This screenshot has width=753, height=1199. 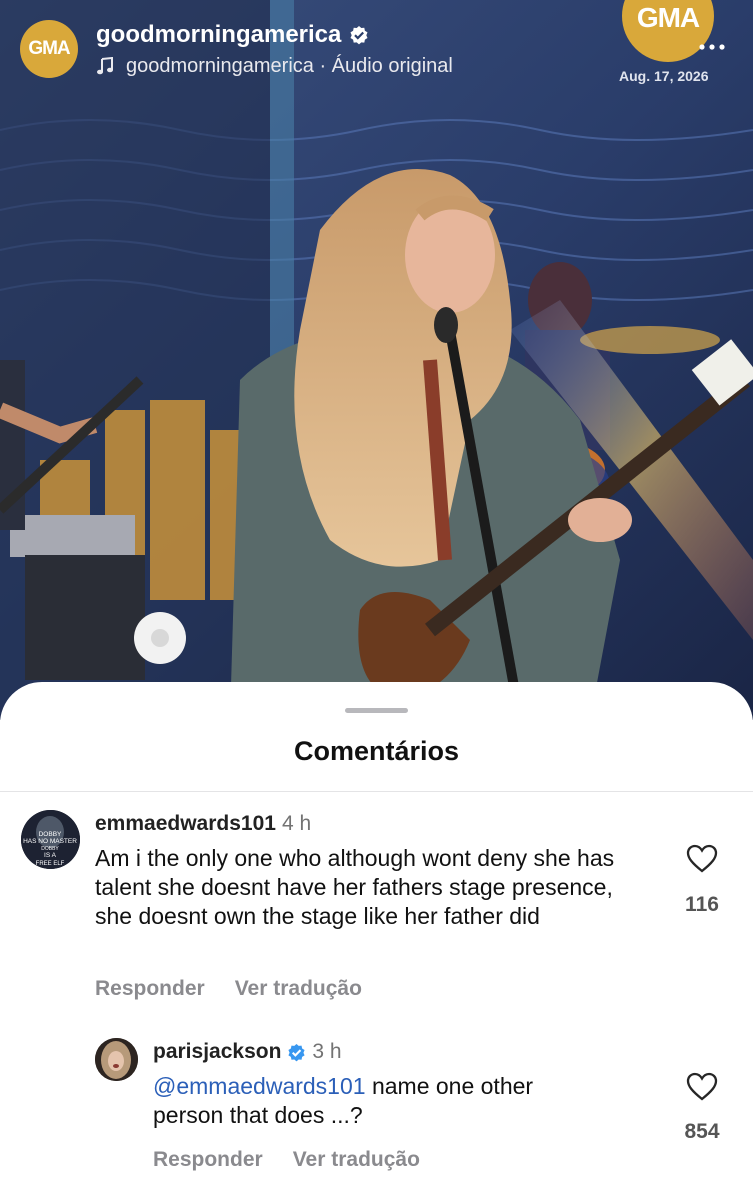 I want to click on reply-avatar, so click(x=116, y=1059).